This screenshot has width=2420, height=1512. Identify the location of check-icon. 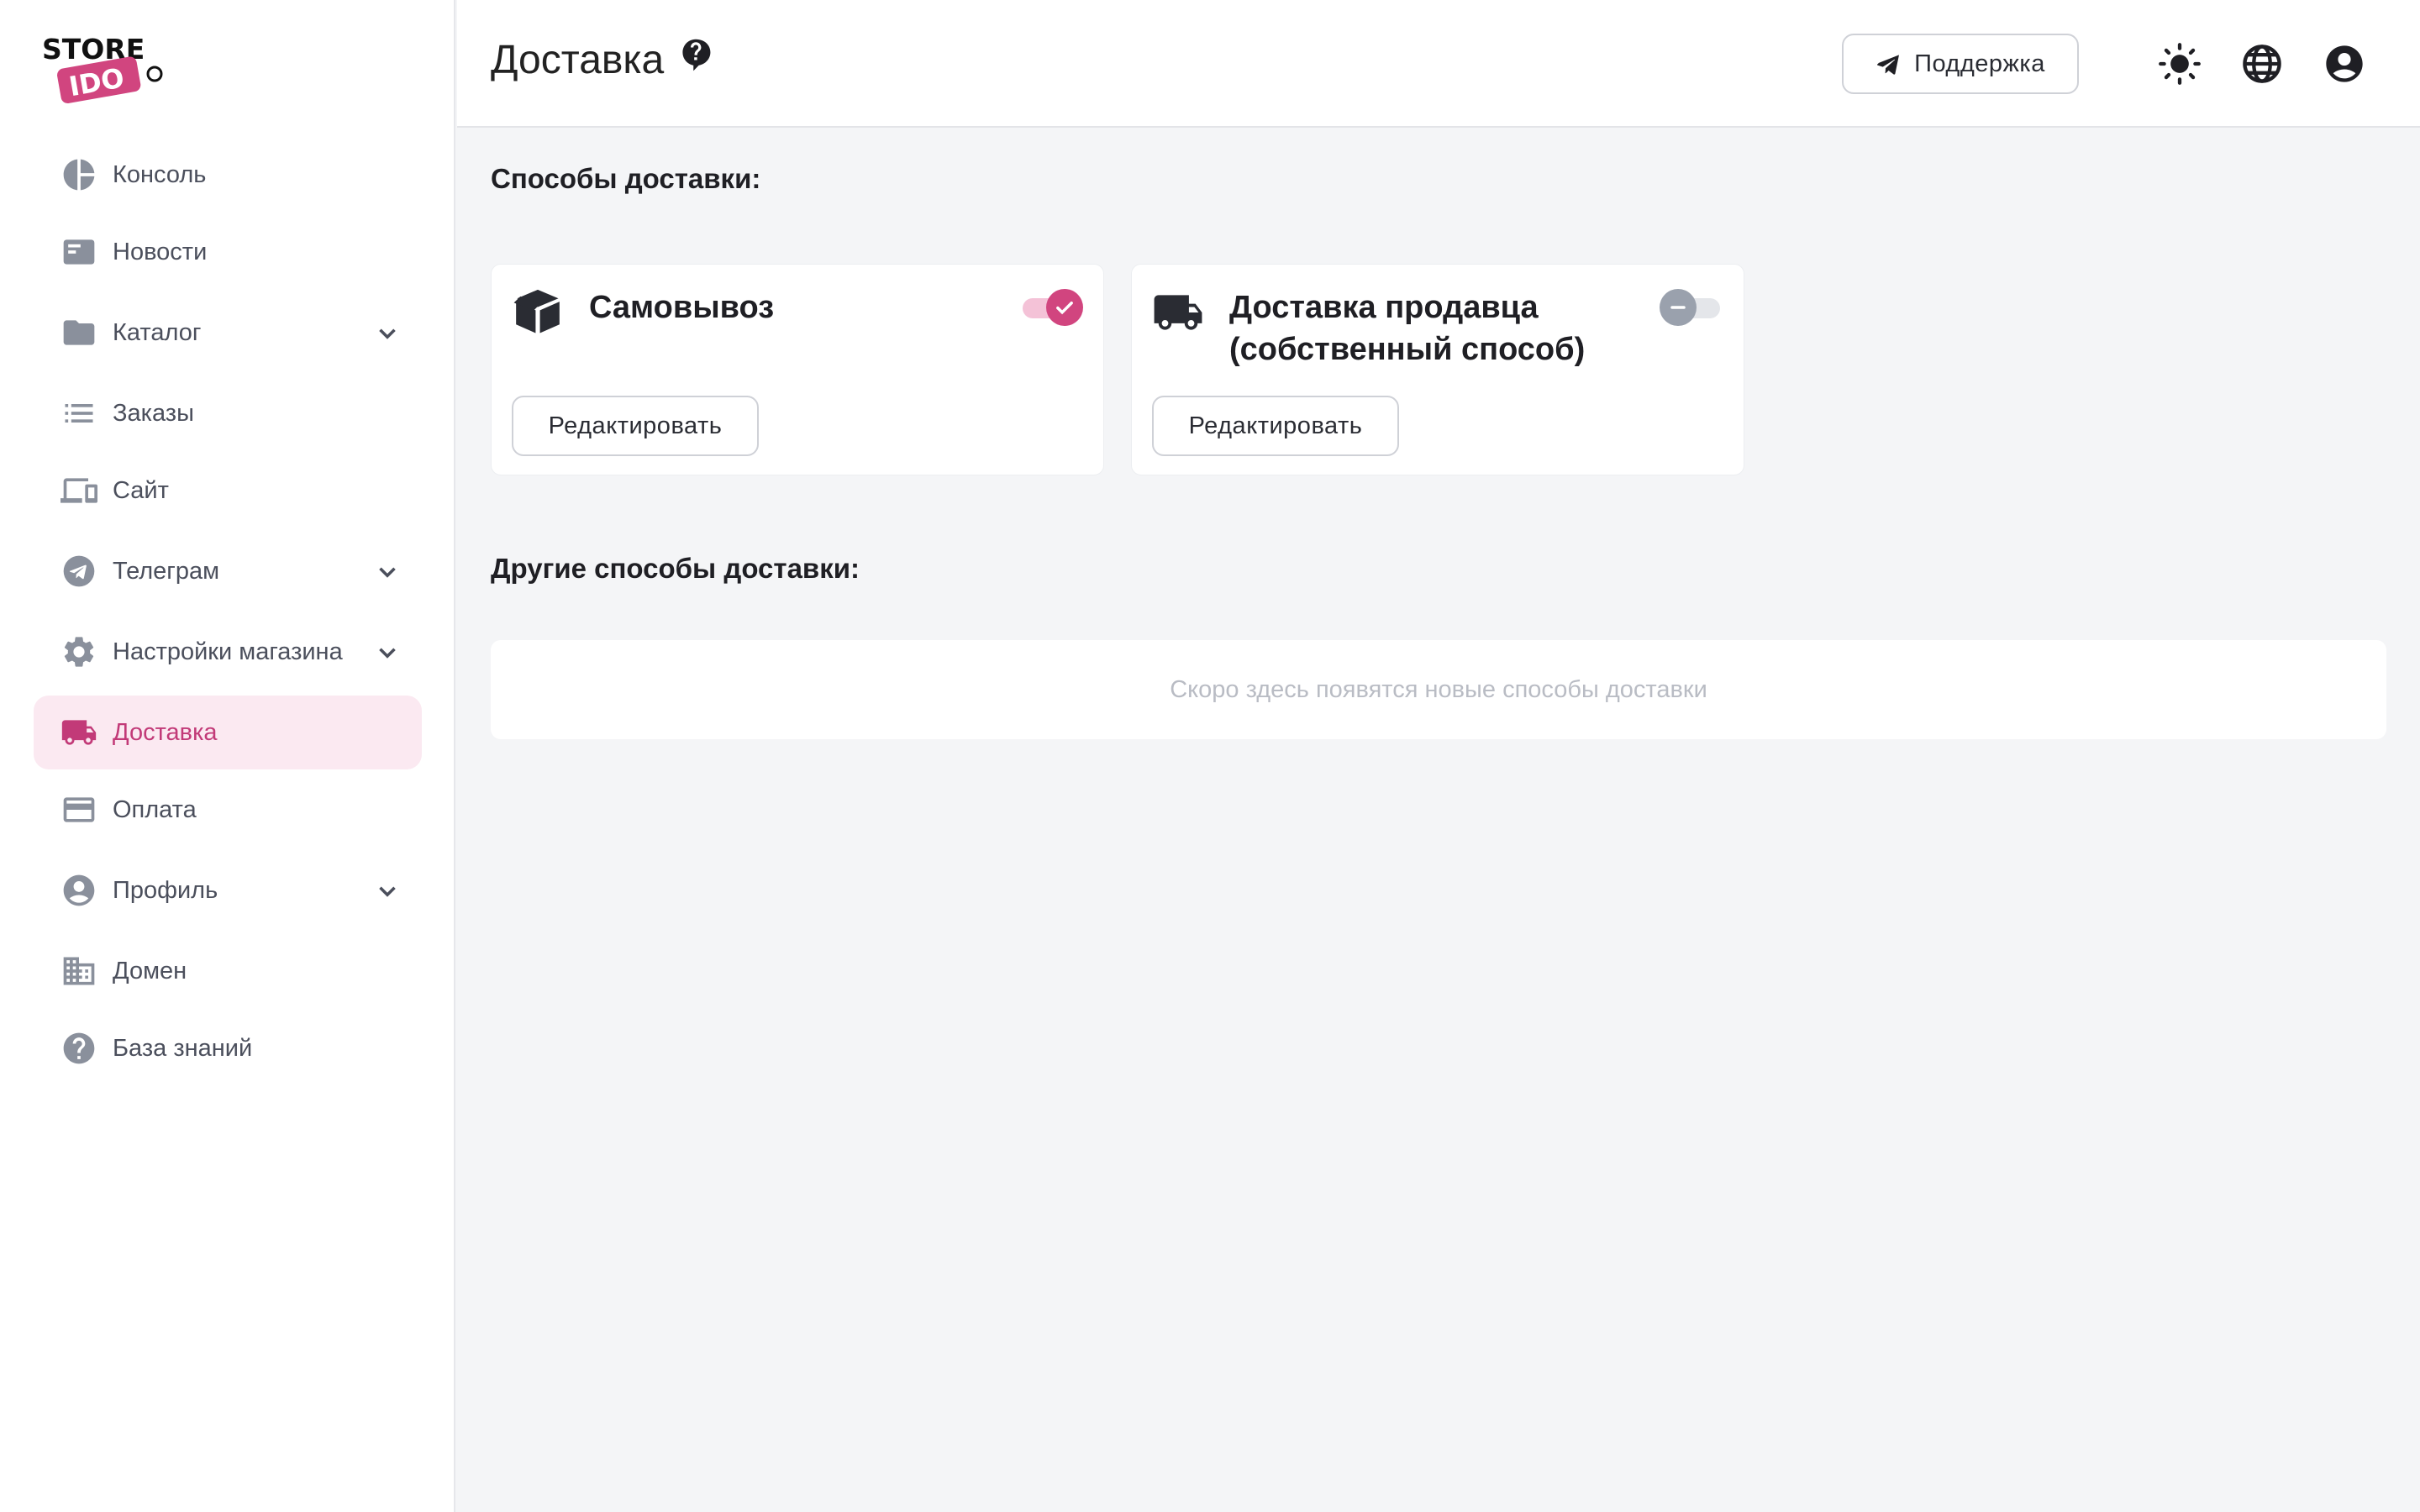
(1064, 308).